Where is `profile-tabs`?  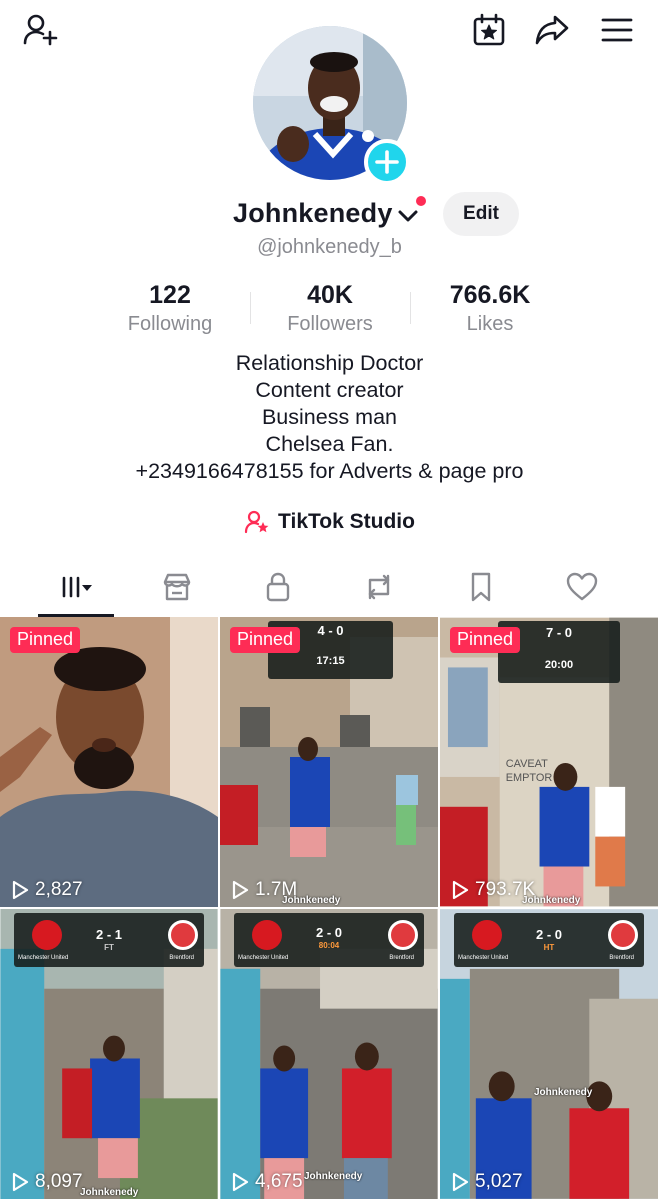
profile-tabs is located at coordinates (329, 588).